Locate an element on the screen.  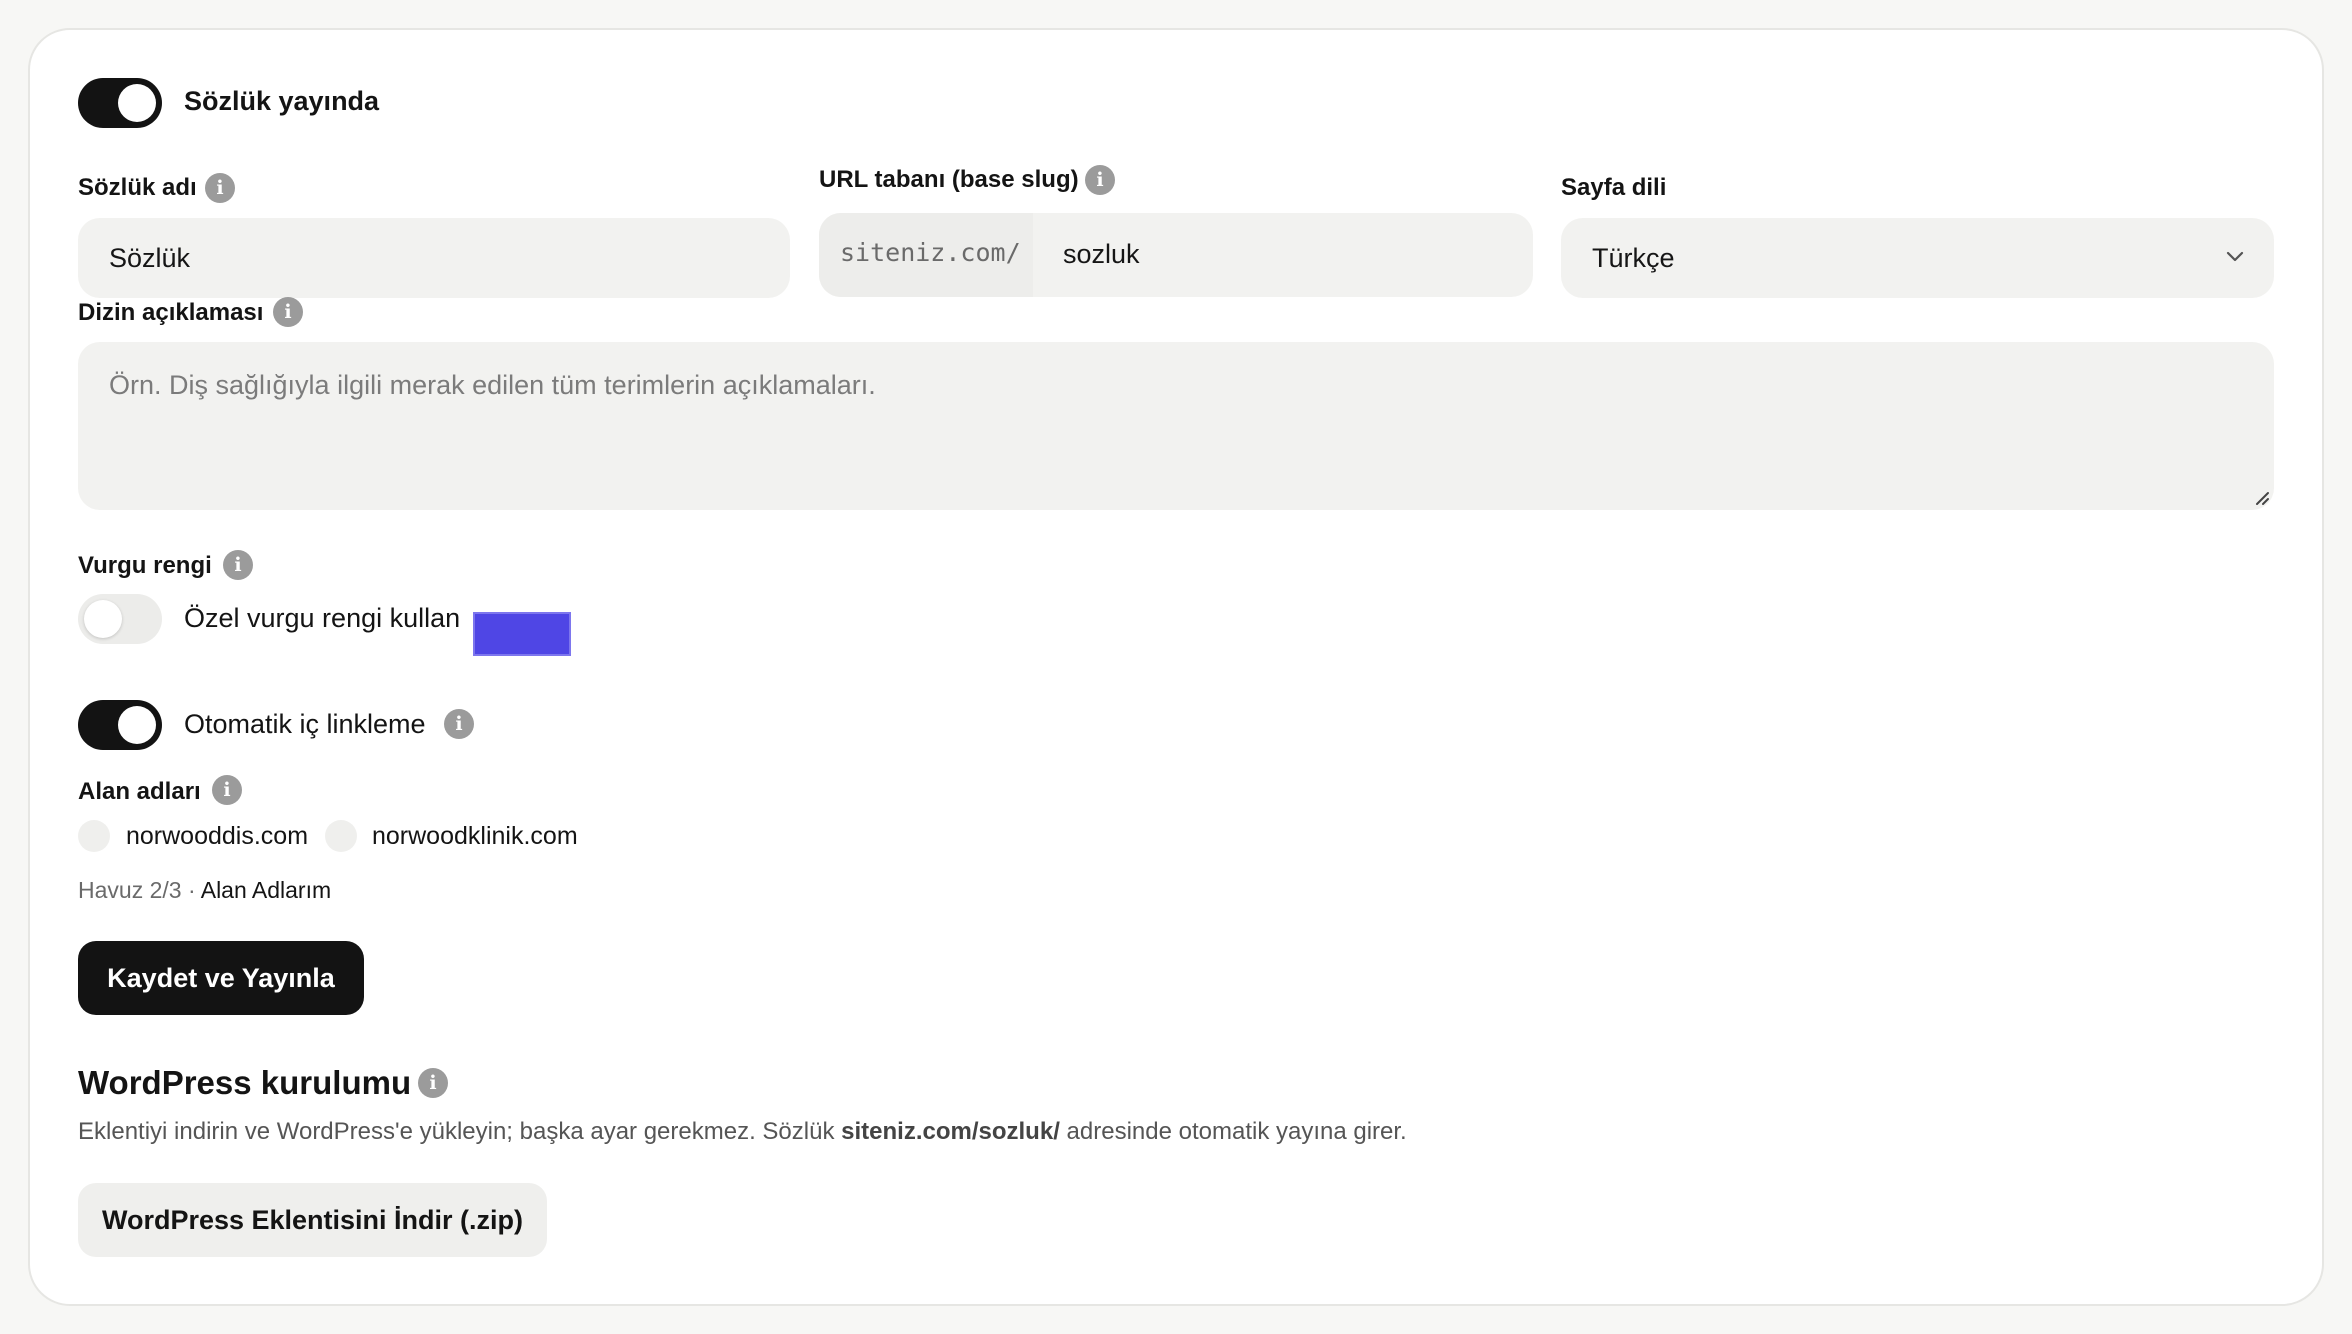
language-select-value: Türkçe is located at coordinates (1633, 258).